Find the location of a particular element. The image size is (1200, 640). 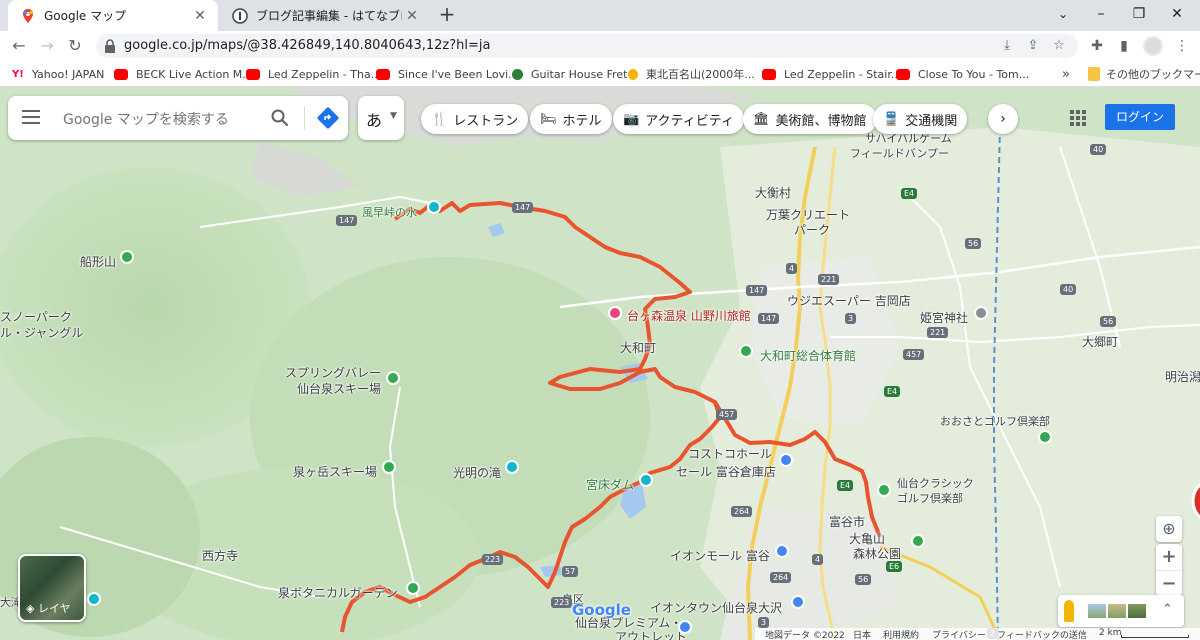

ime-dropdown-icon: ▼ is located at coordinates (393, 116).